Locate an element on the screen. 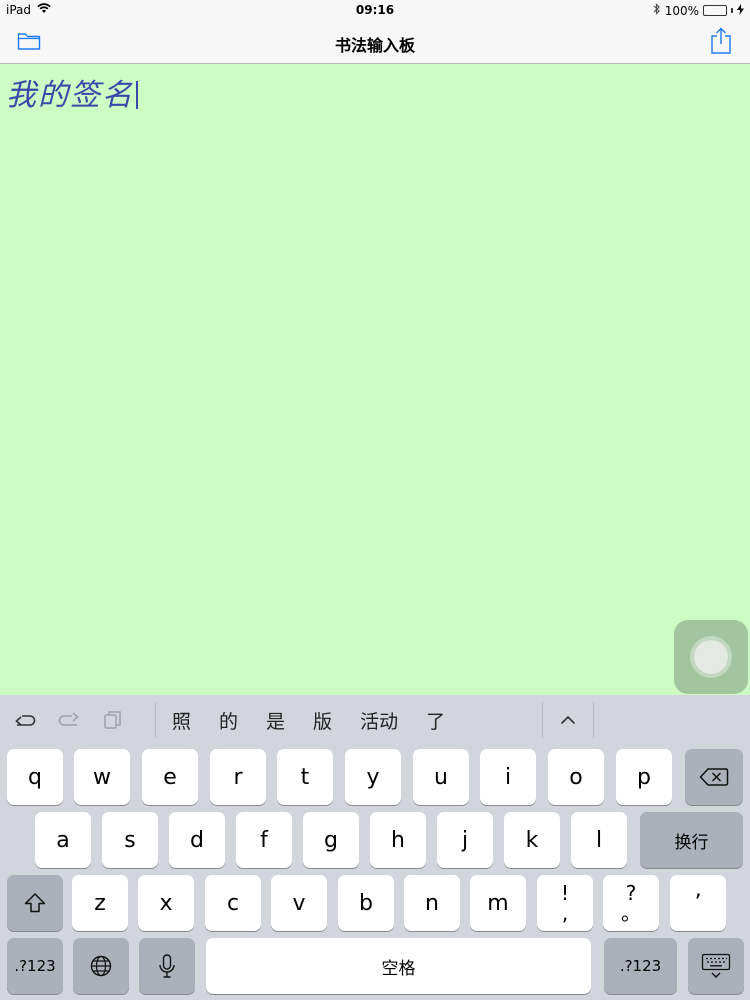  numbers-key-right: .?123 is located at coordinates (640, 966).